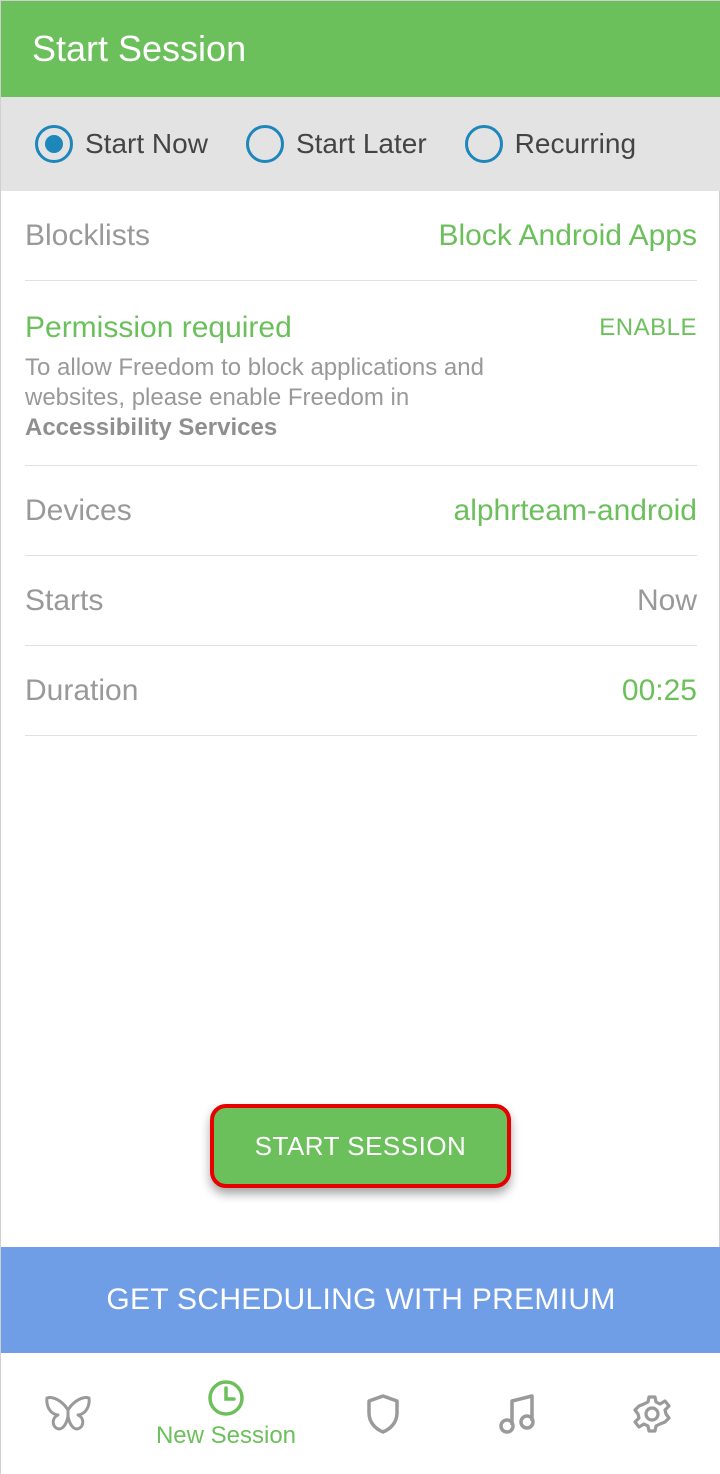 This screenshot has width=720, height=1474. I want to click on premium-banner: GET SCHEDULING WITH PREMIUM, so click(360, 1300).